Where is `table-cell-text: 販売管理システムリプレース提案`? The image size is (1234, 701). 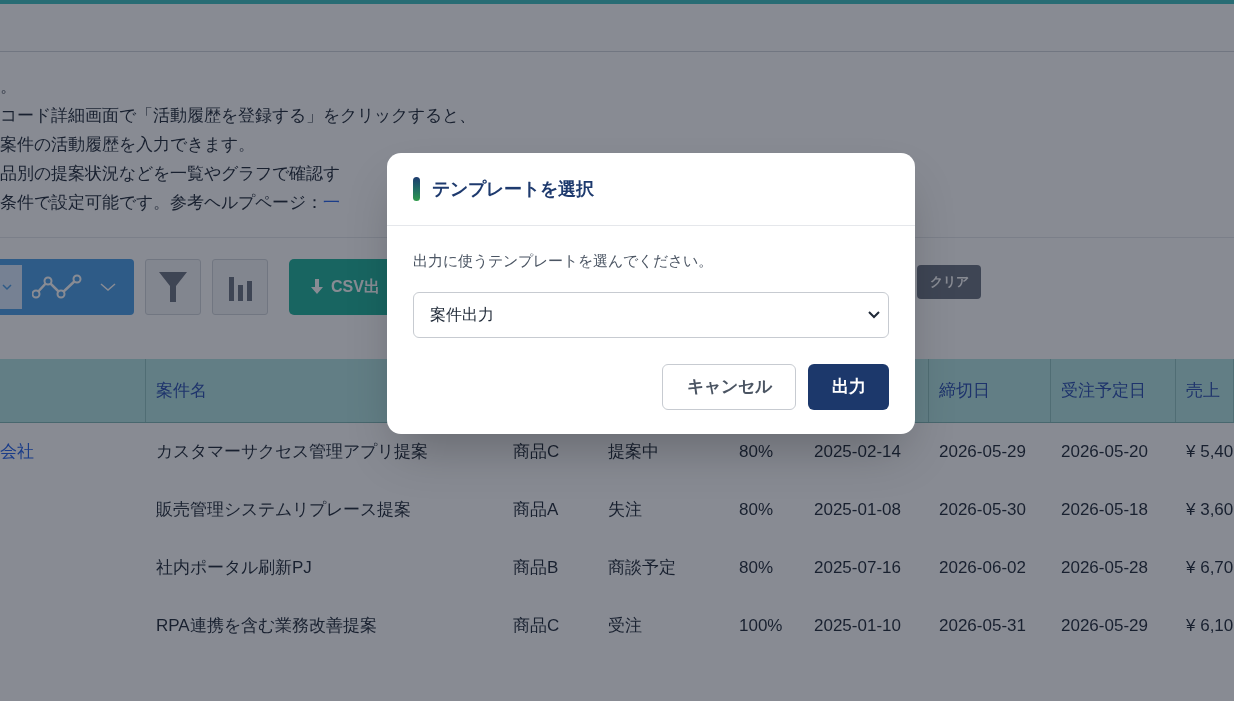 table-cell-text: 販売管理システムリプレース提案 is located at coordinates (283, 510).